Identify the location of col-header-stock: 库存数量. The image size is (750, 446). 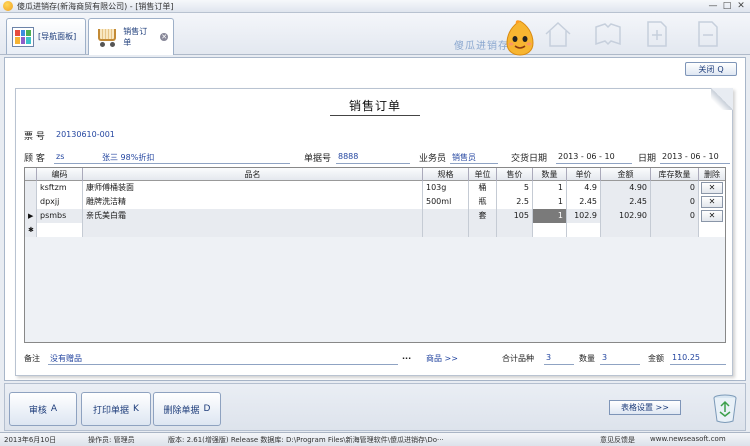
(675, 174).